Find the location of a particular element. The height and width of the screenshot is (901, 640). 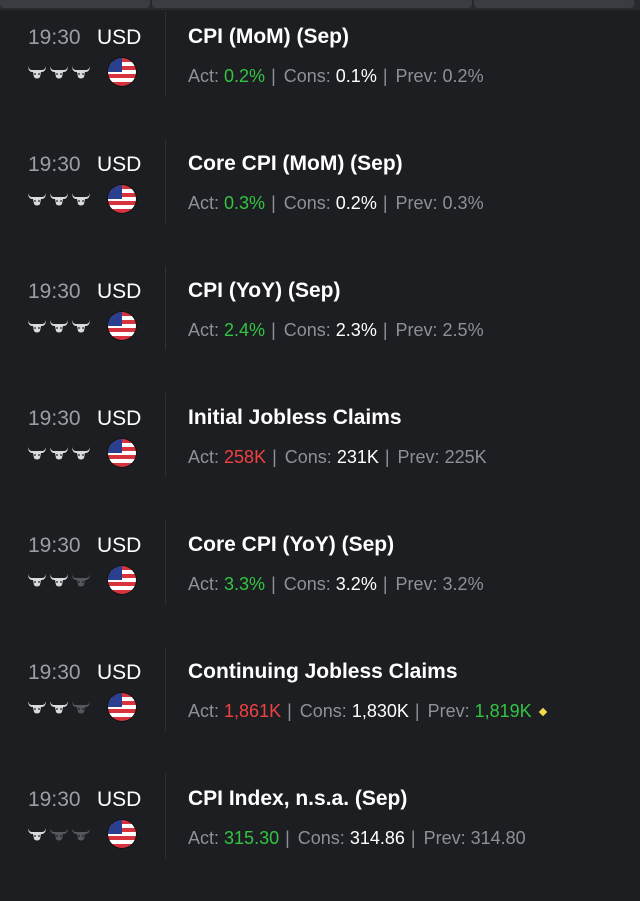

event-figures: Act: 2.4% | Cons: 2.3% | Prev: 2.5% is located at coordinates (336, 330).